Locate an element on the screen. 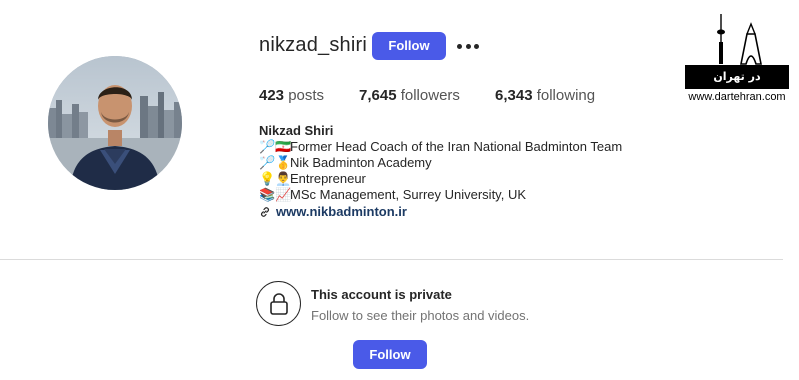  profile-avatar is located at coordinates (115, 123).